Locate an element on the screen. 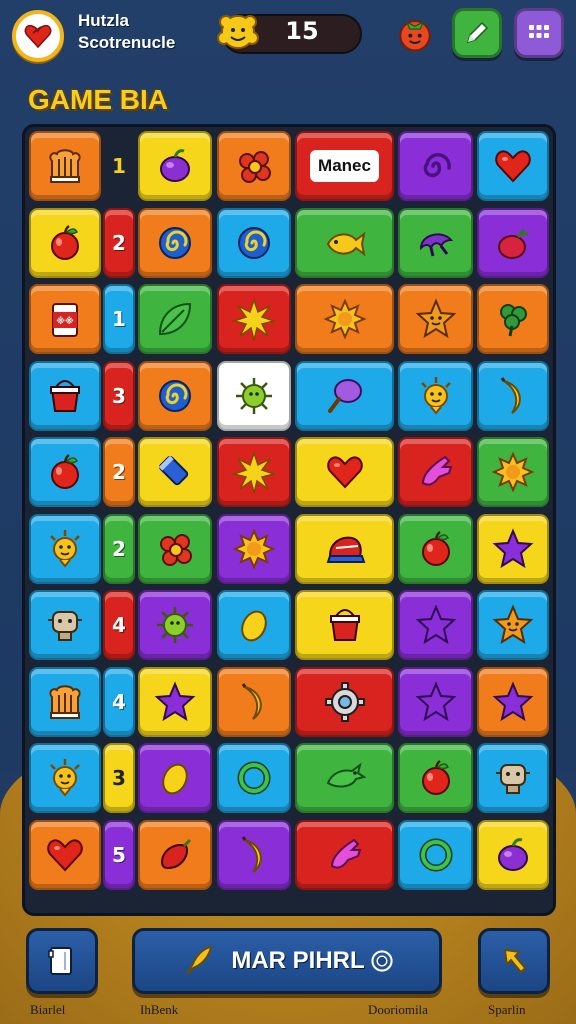 This screenshot has height=1024, width=576. footer-label-3: Dooriomila is located at coordinates (398, 1009).